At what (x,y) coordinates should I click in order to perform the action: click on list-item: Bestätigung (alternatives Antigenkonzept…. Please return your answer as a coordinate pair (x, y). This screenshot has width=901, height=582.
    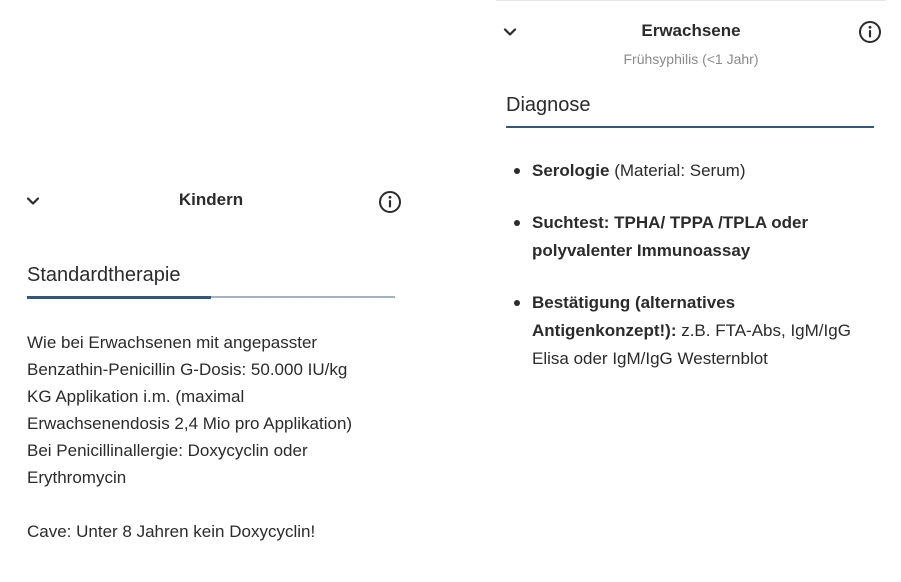
    Looking at the image, I should click on (690, 331).